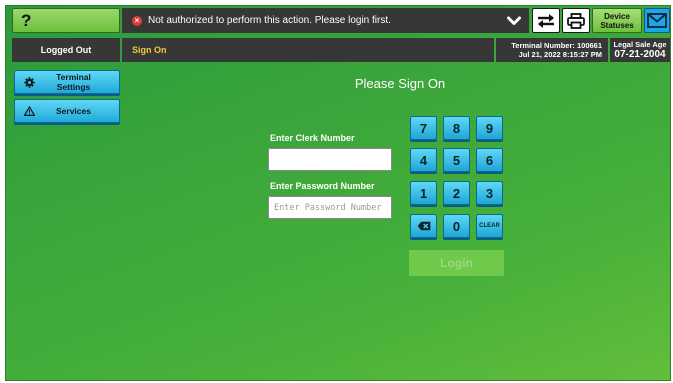 This screenshot has width=673, height=383. Describe the element at coordinates (26, 20) in the screenshot. I see `help-button-label: ?` at that location.